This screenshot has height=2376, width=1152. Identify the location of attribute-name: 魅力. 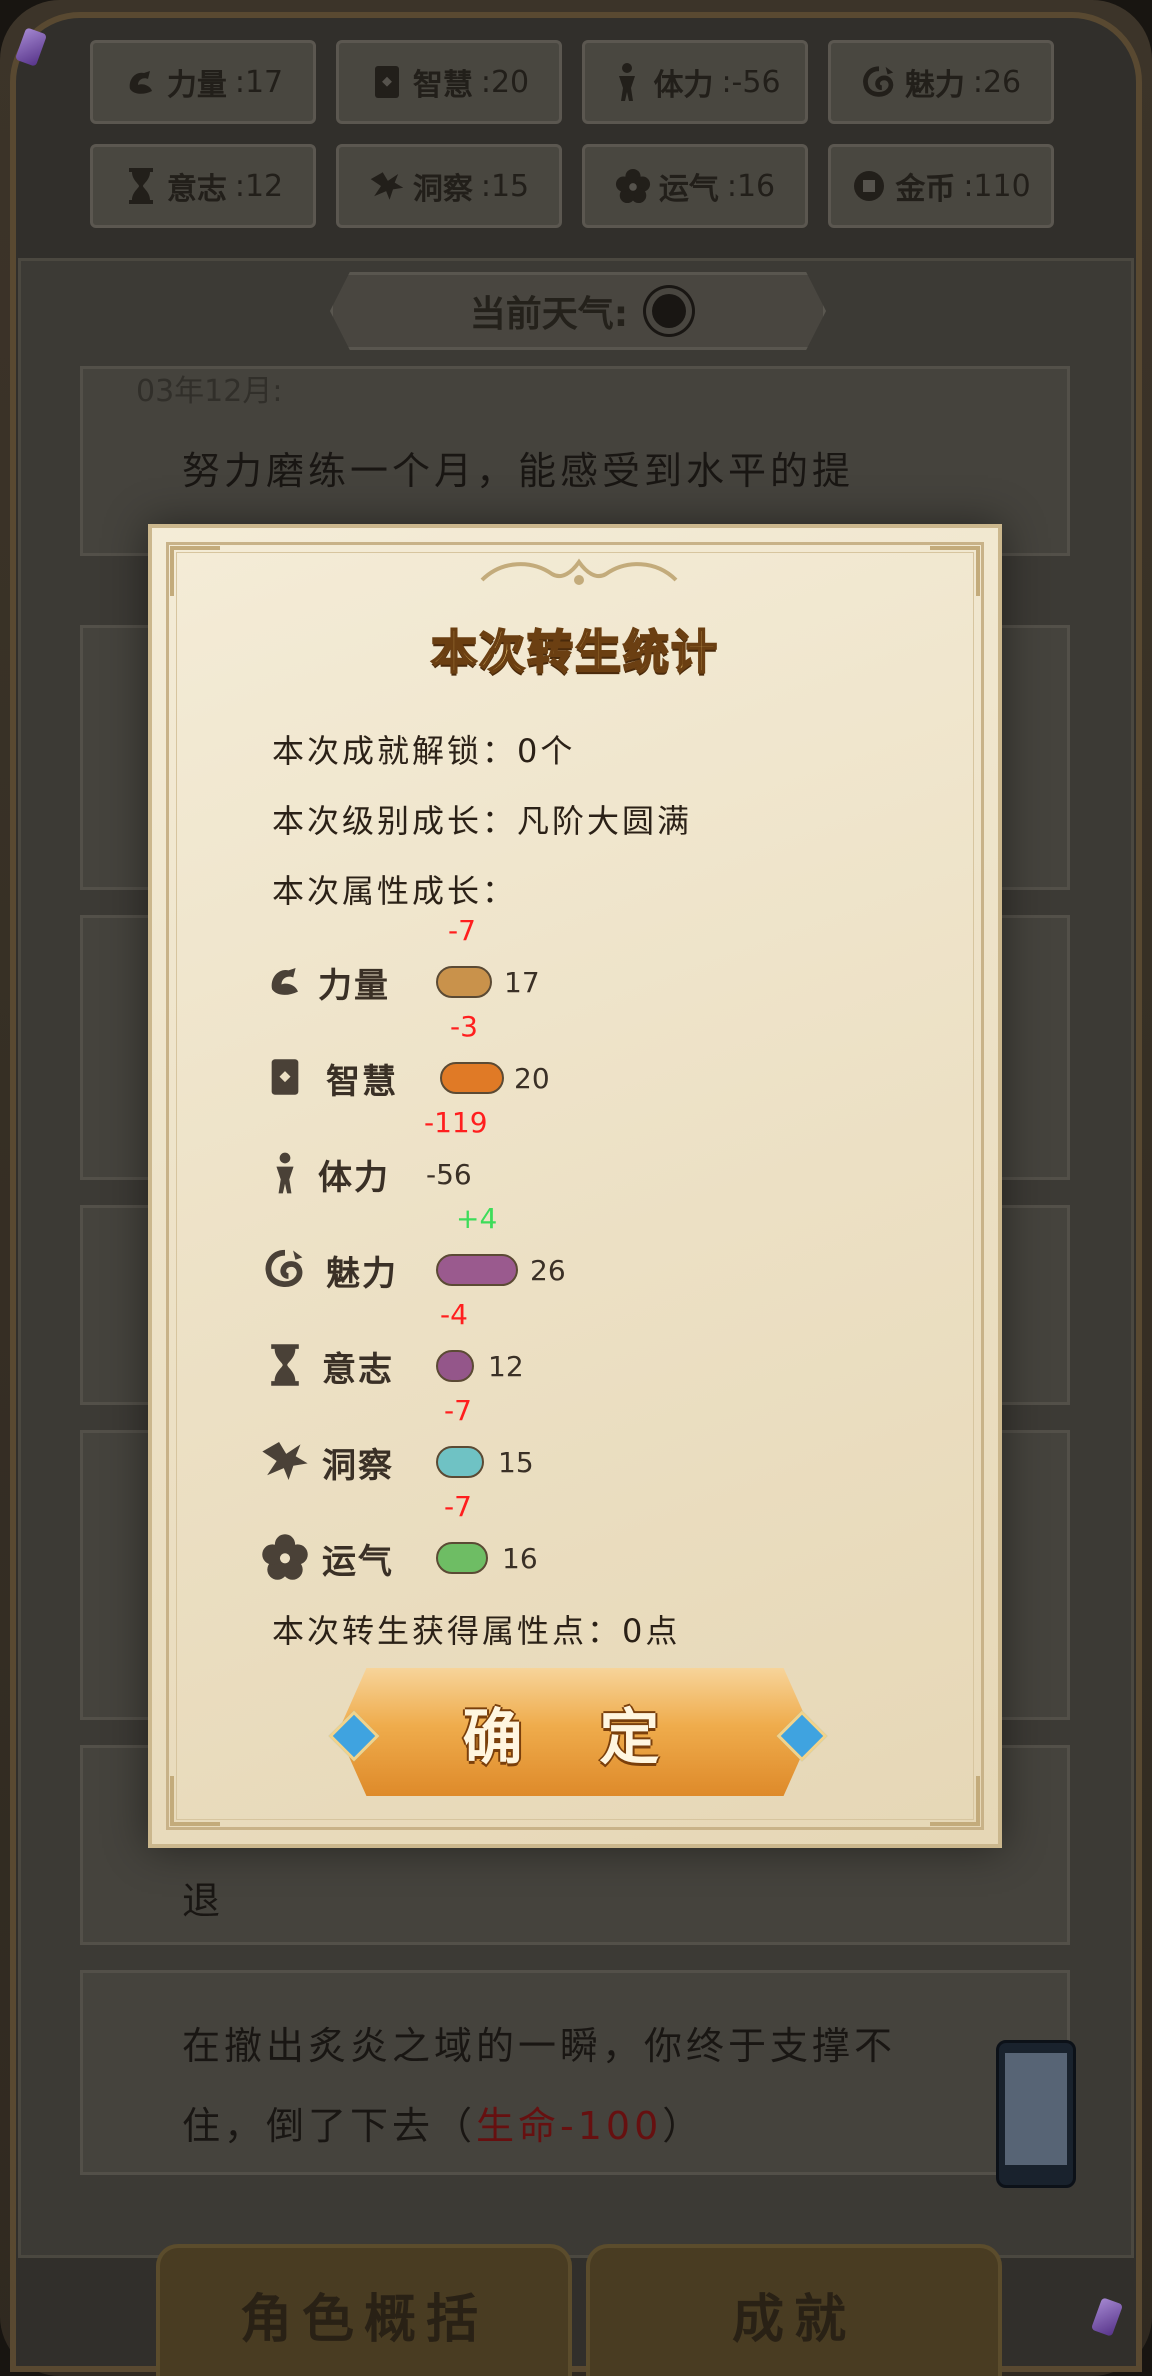
(362, 1274).